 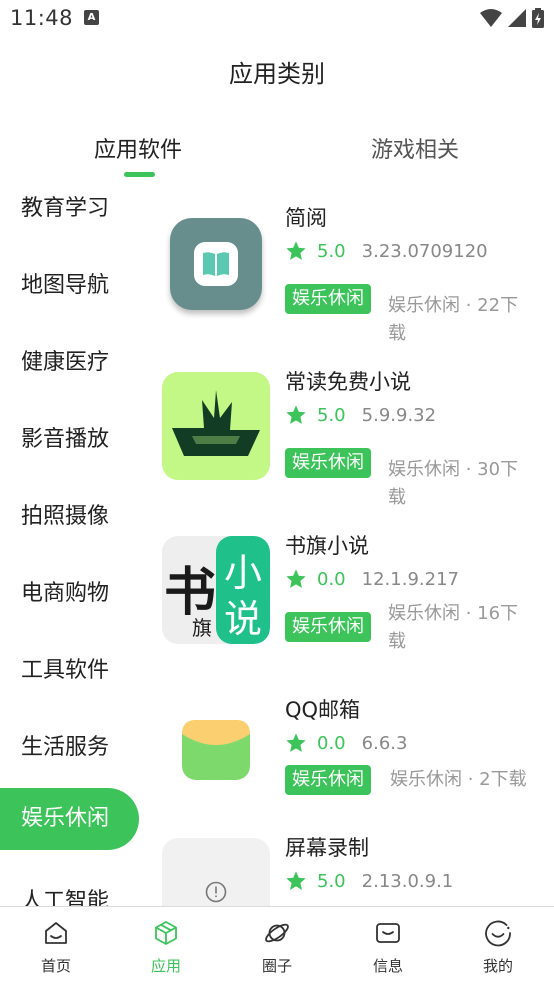 I want to click on app-version: 2.13.0.9.1, so click(x=407, y=881).